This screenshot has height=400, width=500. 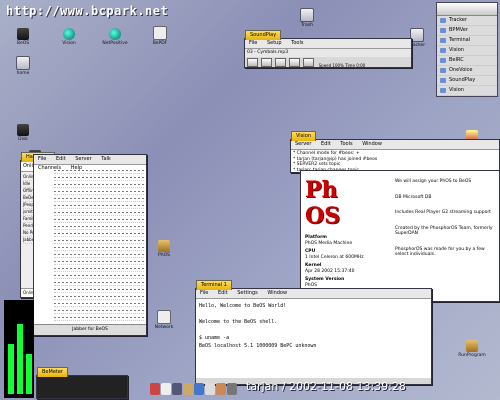 What do you see at coordinates (303, 136) in the screenshot?
I see `irc-title: Vision` at bounding box center [303, 136].